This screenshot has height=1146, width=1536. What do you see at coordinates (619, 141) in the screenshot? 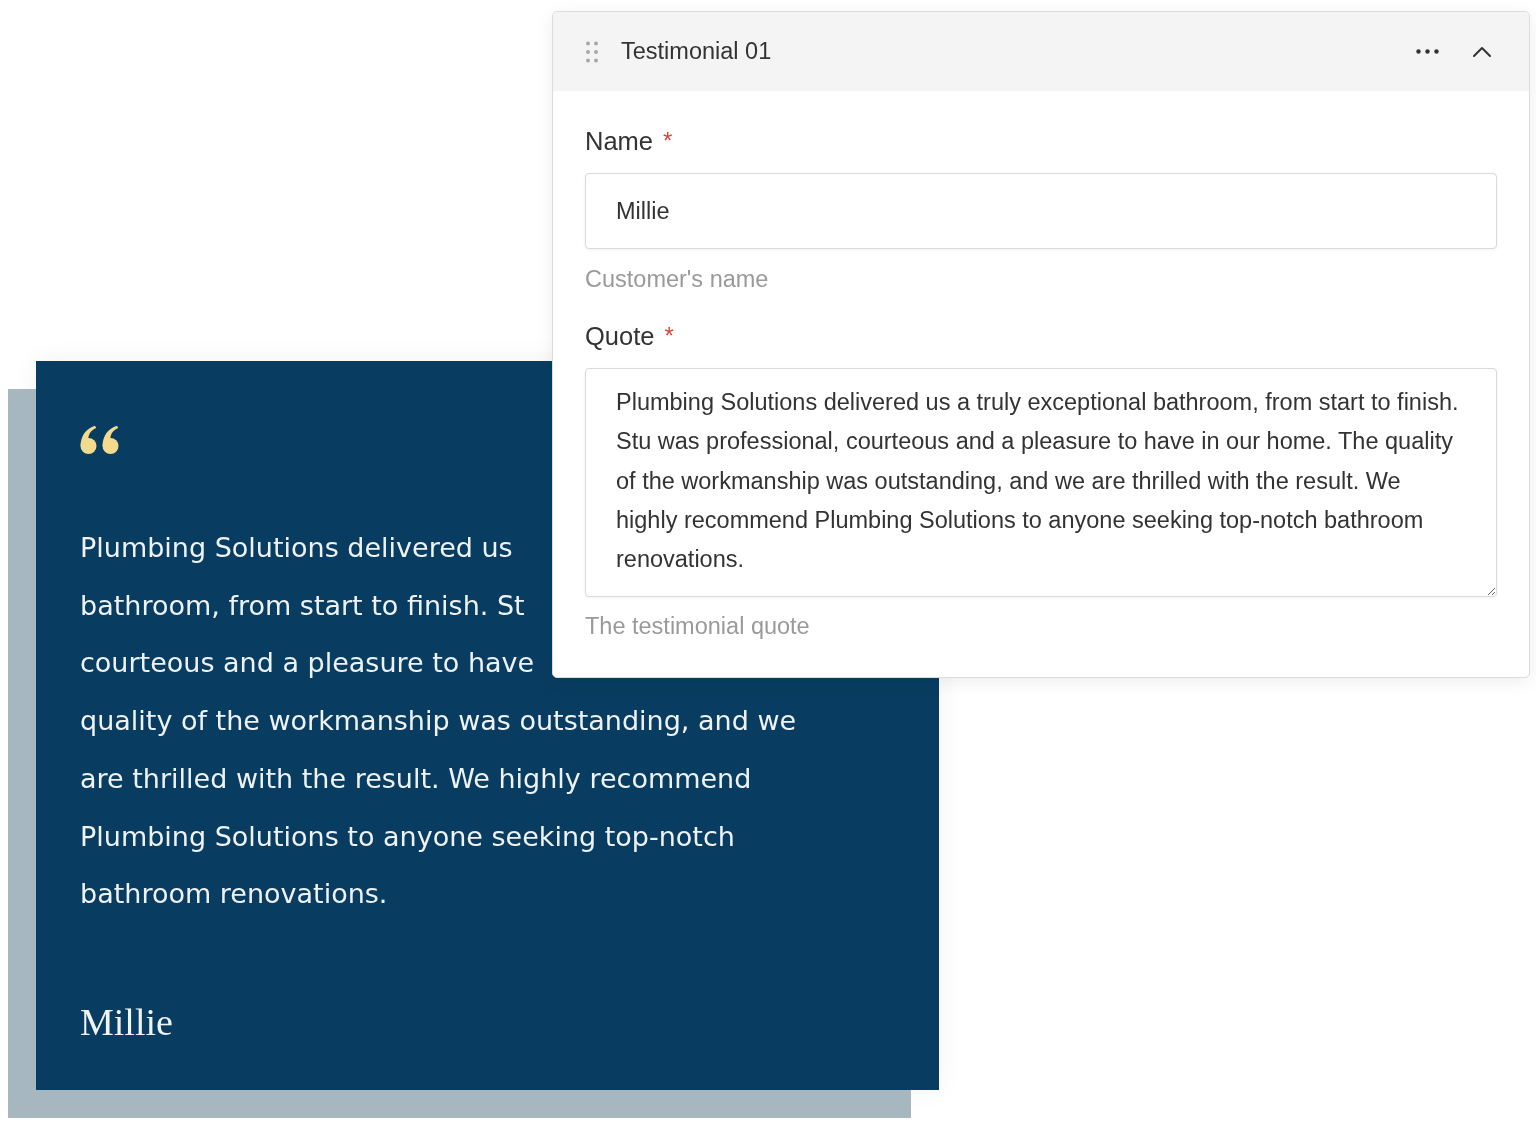
I see `field-label: Name` at bounding box center [619, 141].